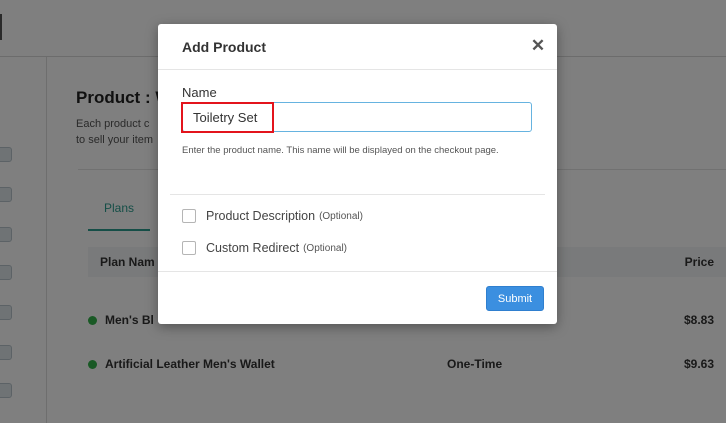 This screenshot has height=423, width=726. Describe the element at coordinates (357, 271) in the screenshot. I see `footer-divider` at that location.